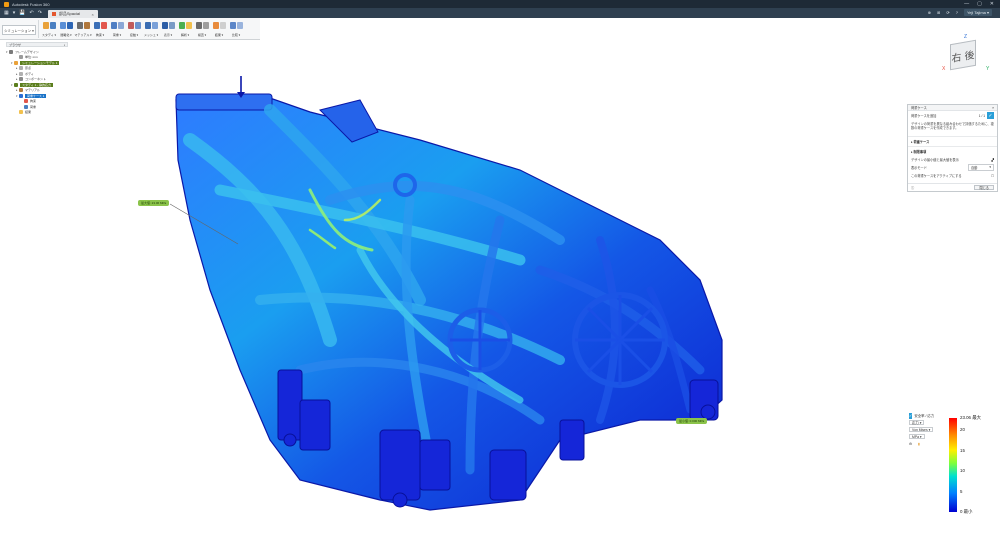  I want to click on x-axis-label: X, so click(944, 69).